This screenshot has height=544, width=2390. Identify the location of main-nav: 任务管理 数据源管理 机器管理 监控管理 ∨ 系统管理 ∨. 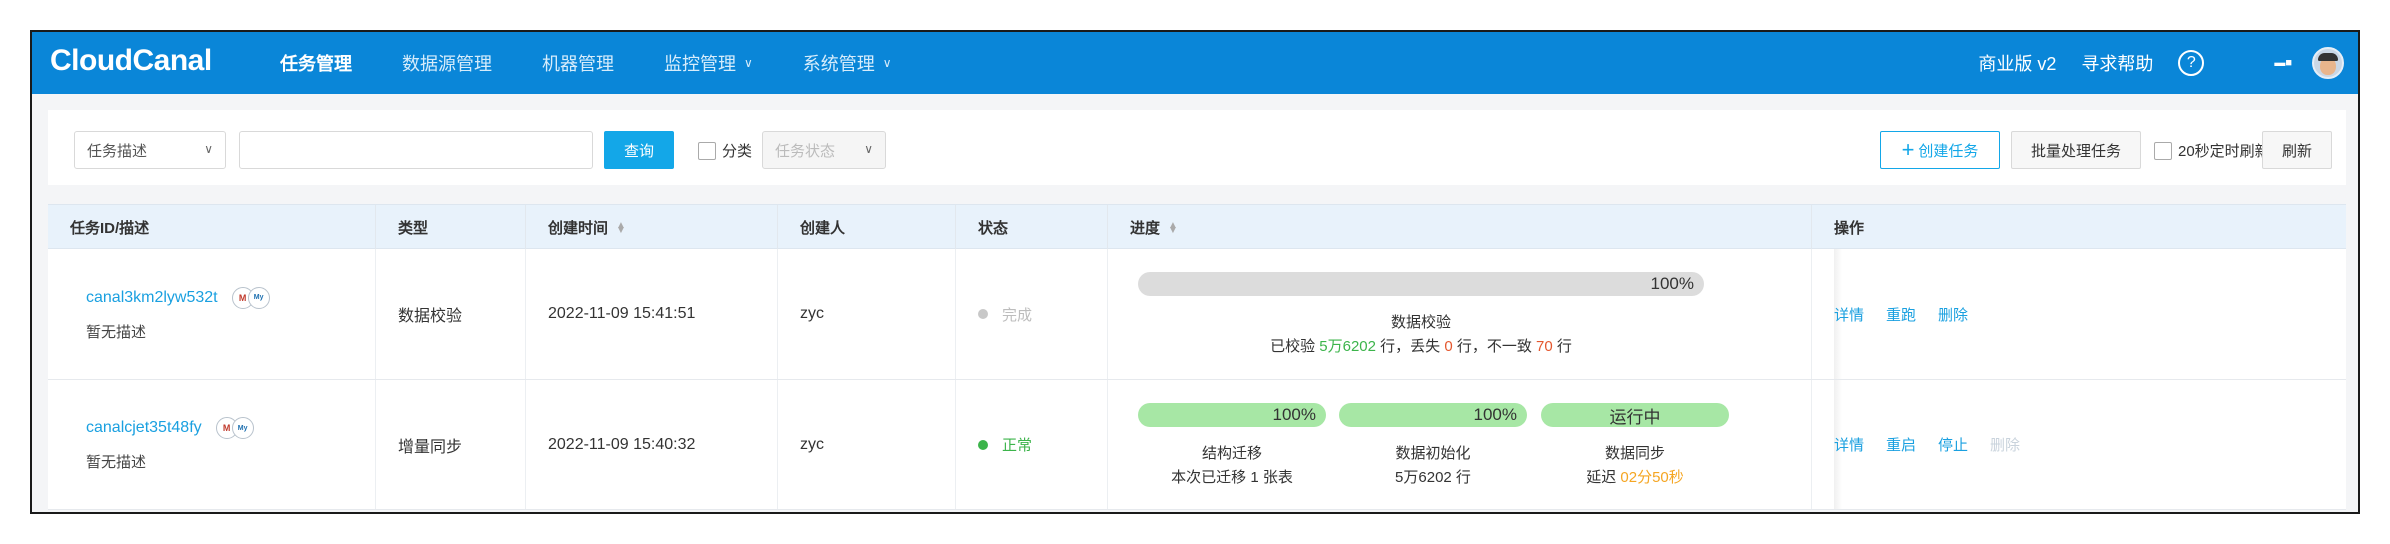
(611, 63).